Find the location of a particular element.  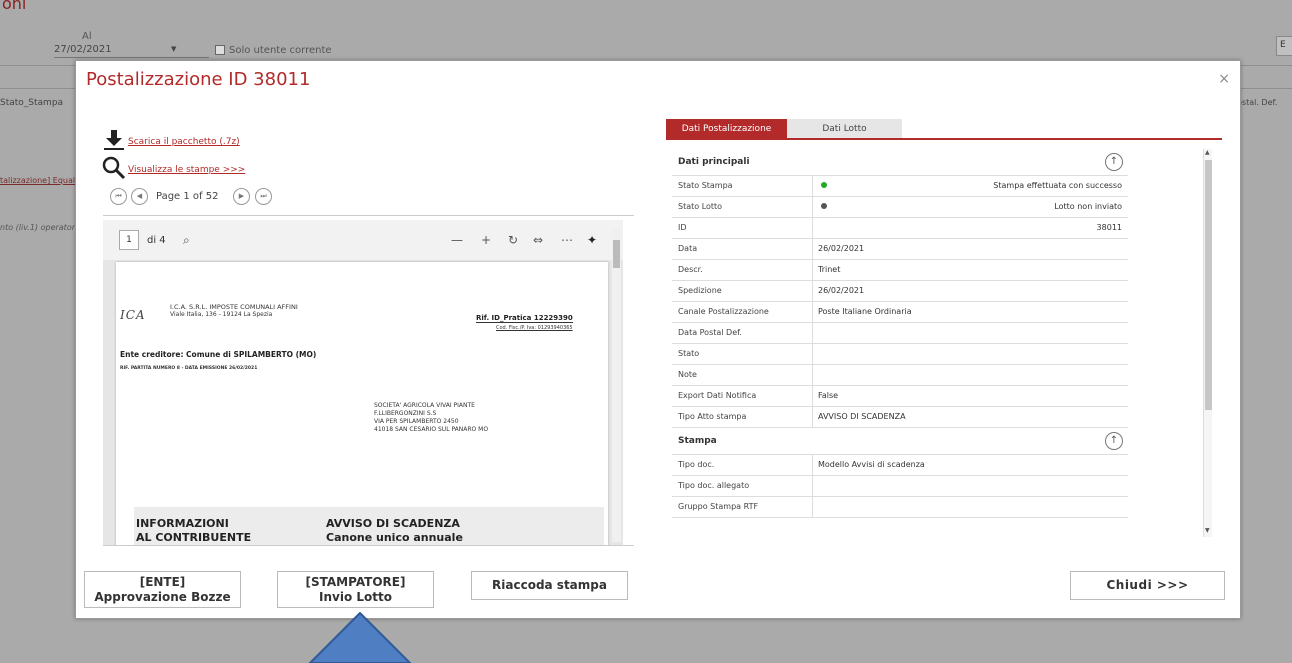

button-line: Approvazione Bozze is located at coordinates (162, 596).